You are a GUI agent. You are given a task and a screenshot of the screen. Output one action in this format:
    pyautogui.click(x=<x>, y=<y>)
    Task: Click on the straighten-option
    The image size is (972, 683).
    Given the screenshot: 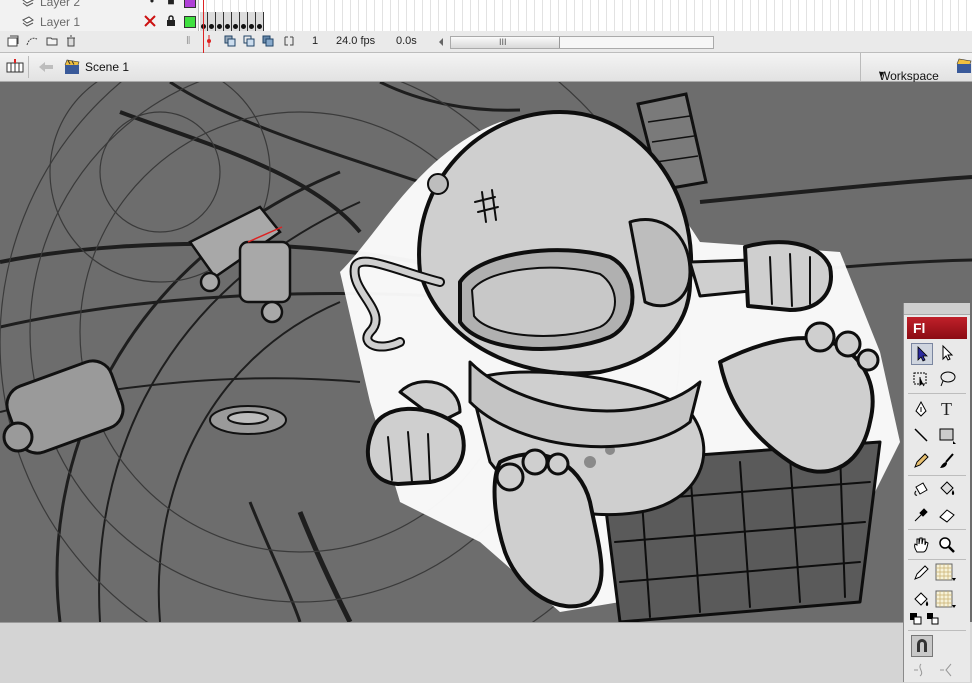 What is the action you would take?
    pyautogui.click(x=947, y=670)
    